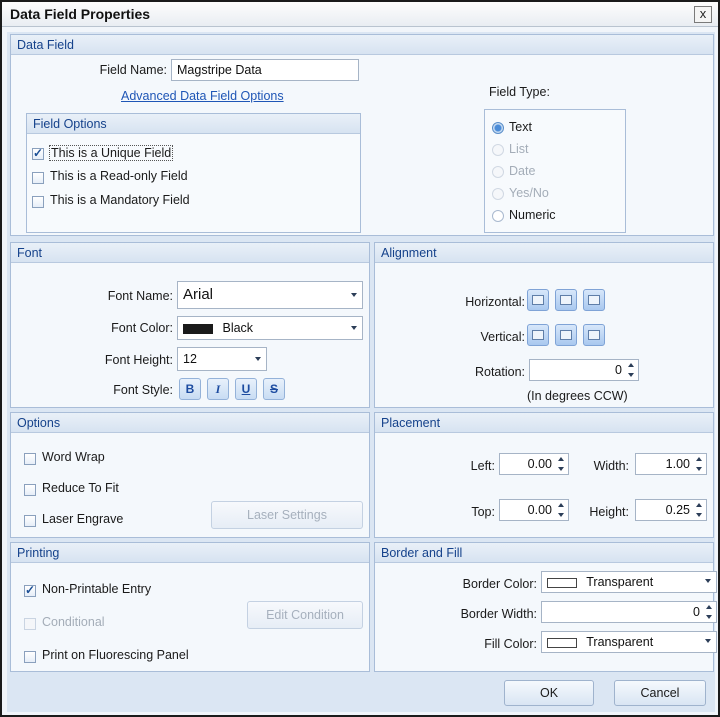 Image resolution: width=720 pixels, height=717 pixels. What do you see at coordinates (502, 337) in the screenshot?
I see `vertical-label: Vertical:` at bounding box center [502, 337].